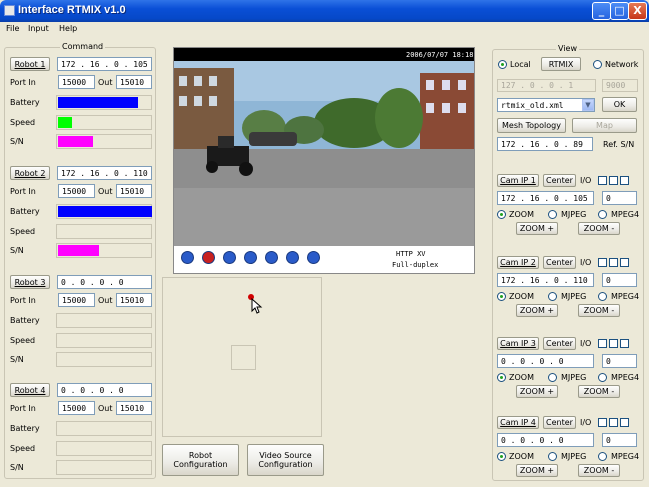 The height and width of the screenshot is (487, 649). Describe the element at coordinates (518, 343) in the screenshot. I see `cam-ip-3-button: Cam IP 3` at that location.